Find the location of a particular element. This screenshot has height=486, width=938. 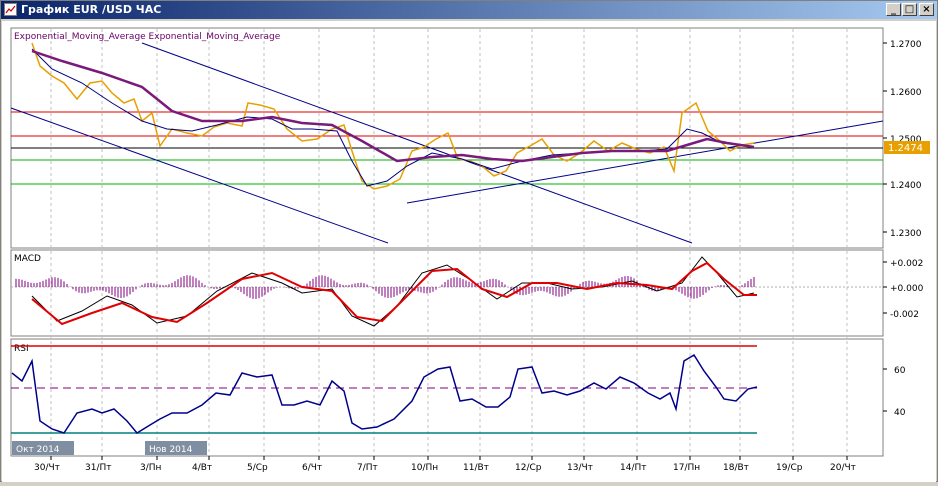

price-y-tick-label: 1.2400 is located at coordinates (906, 186).